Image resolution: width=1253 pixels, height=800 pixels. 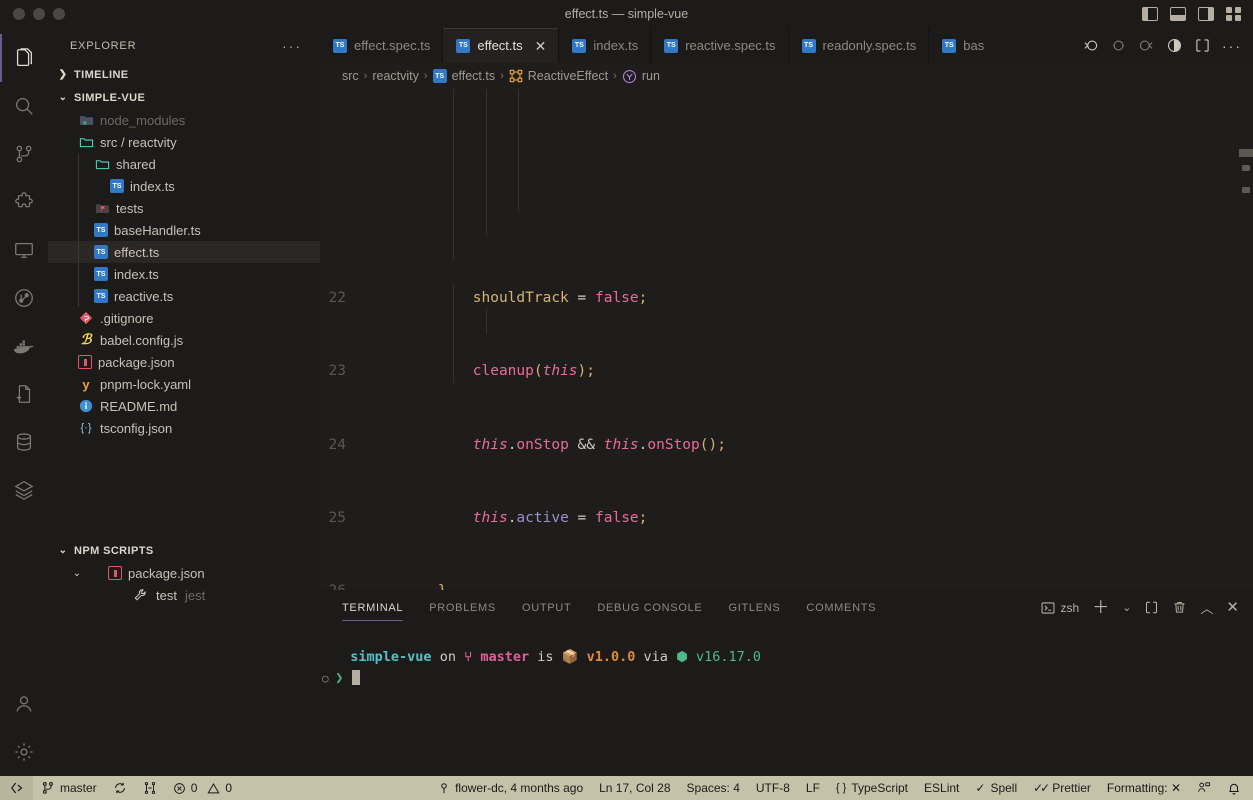 I want to click on go-forward-prev-icon, so click(x=1118, y=45).